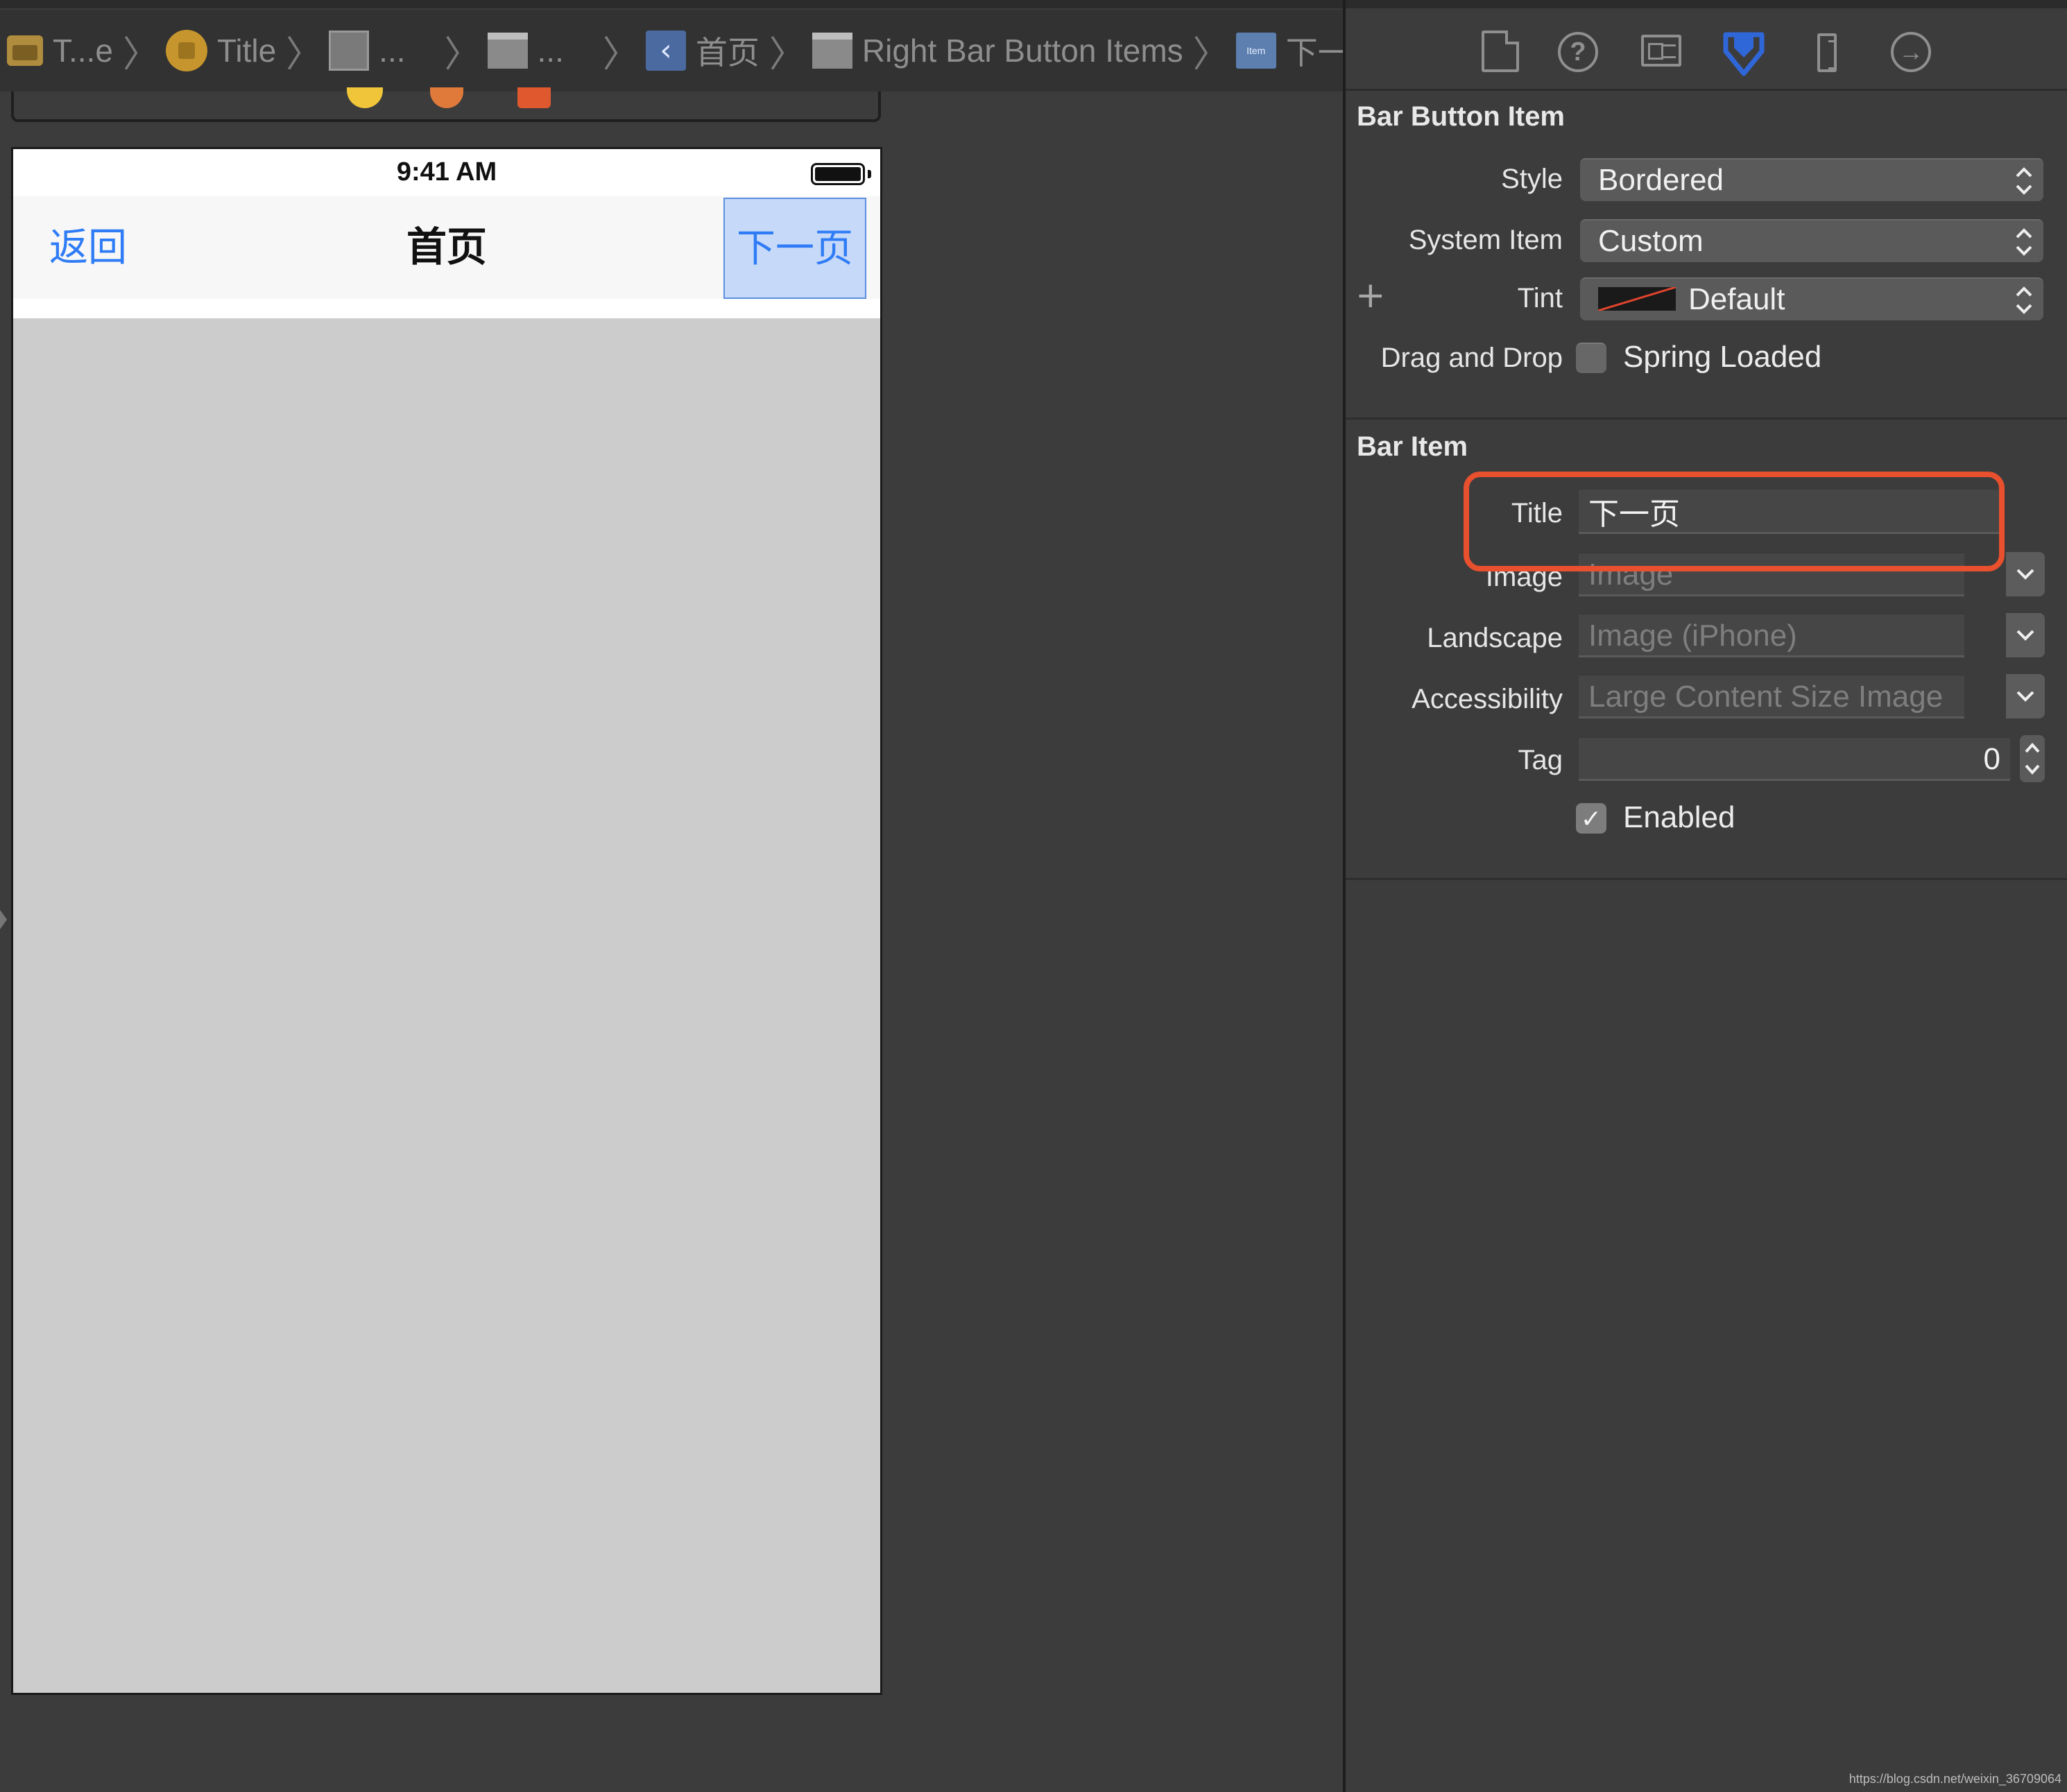 This screenshot has height=1792, width=2067. What do you see at coordinates (869, 174) in the screenshot?
I see `battery-tip` at bounding box center [869, 174].